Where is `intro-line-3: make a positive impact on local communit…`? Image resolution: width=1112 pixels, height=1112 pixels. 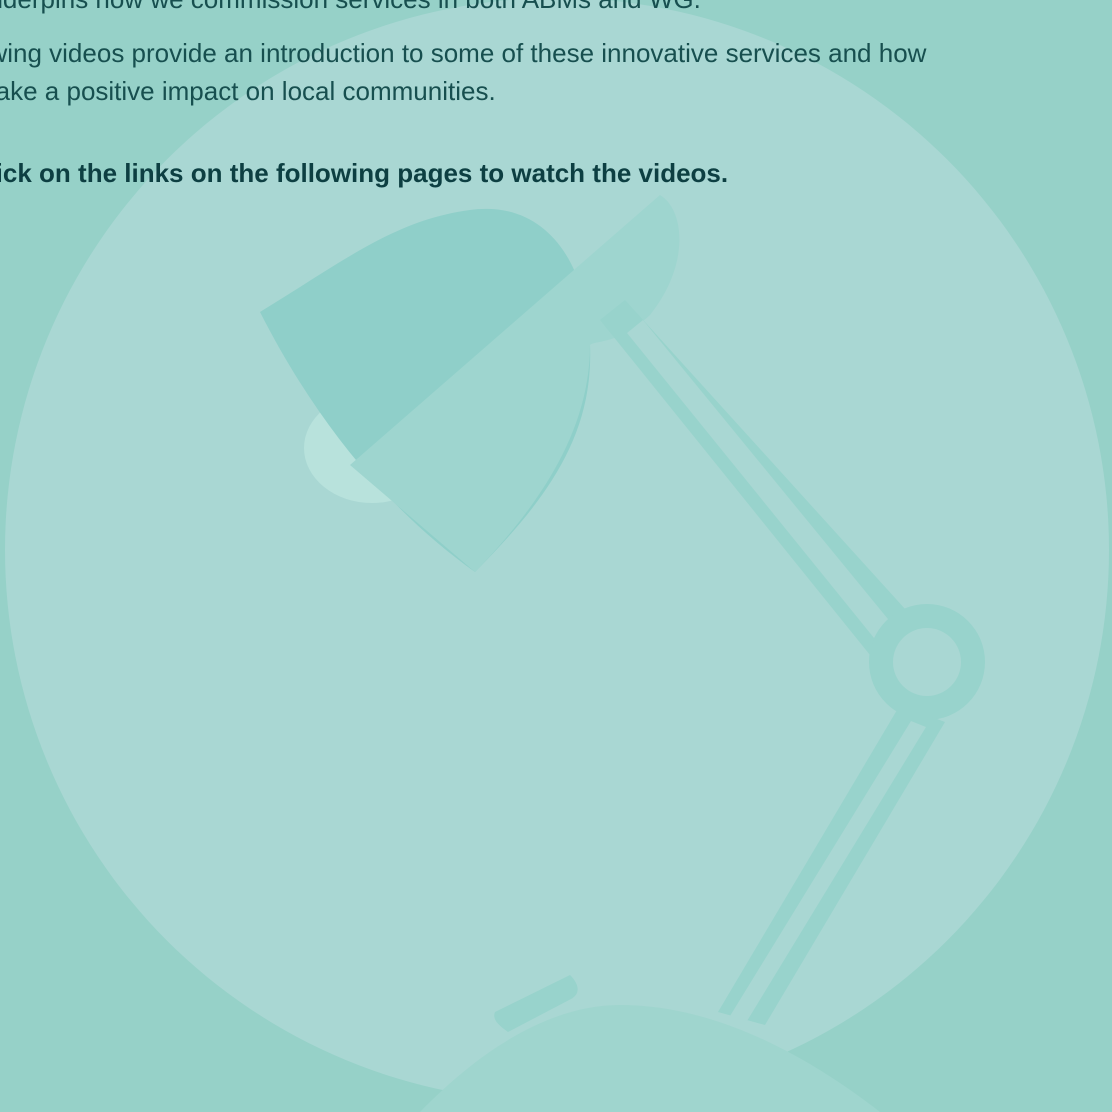 intro-line-3: make a positive impact on local communit… is located at coordinates (248, 91).